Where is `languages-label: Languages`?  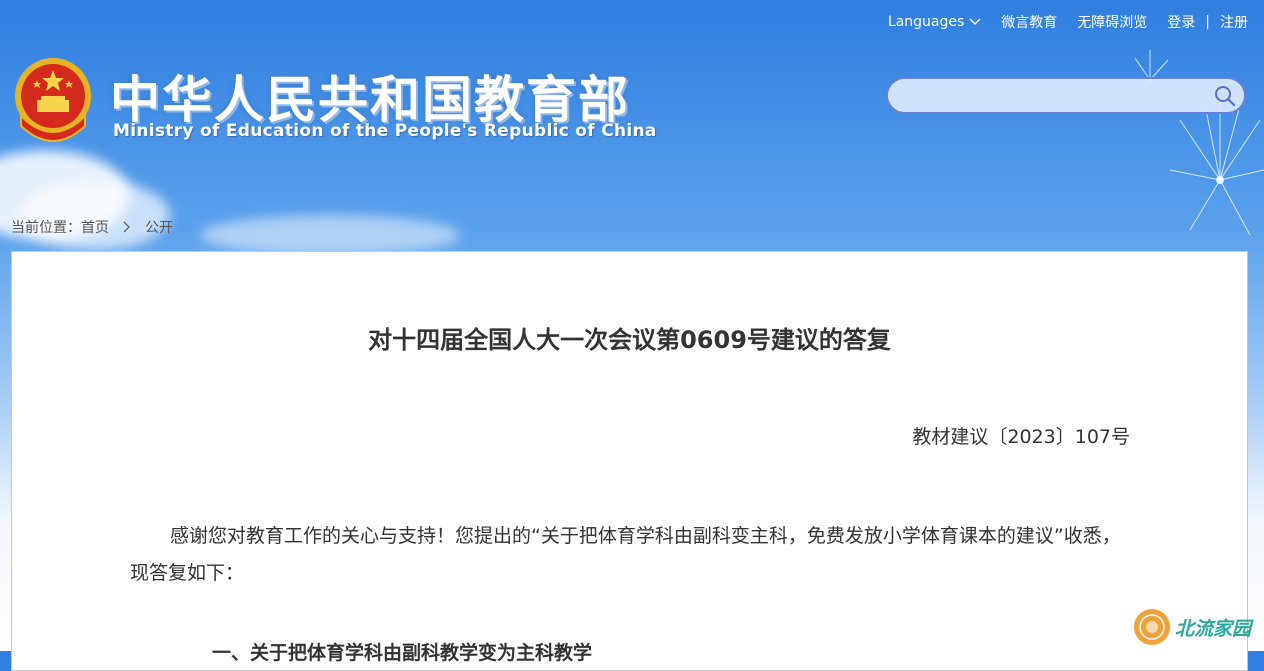 languages-label: Languages is located at coordinates (926, 22).